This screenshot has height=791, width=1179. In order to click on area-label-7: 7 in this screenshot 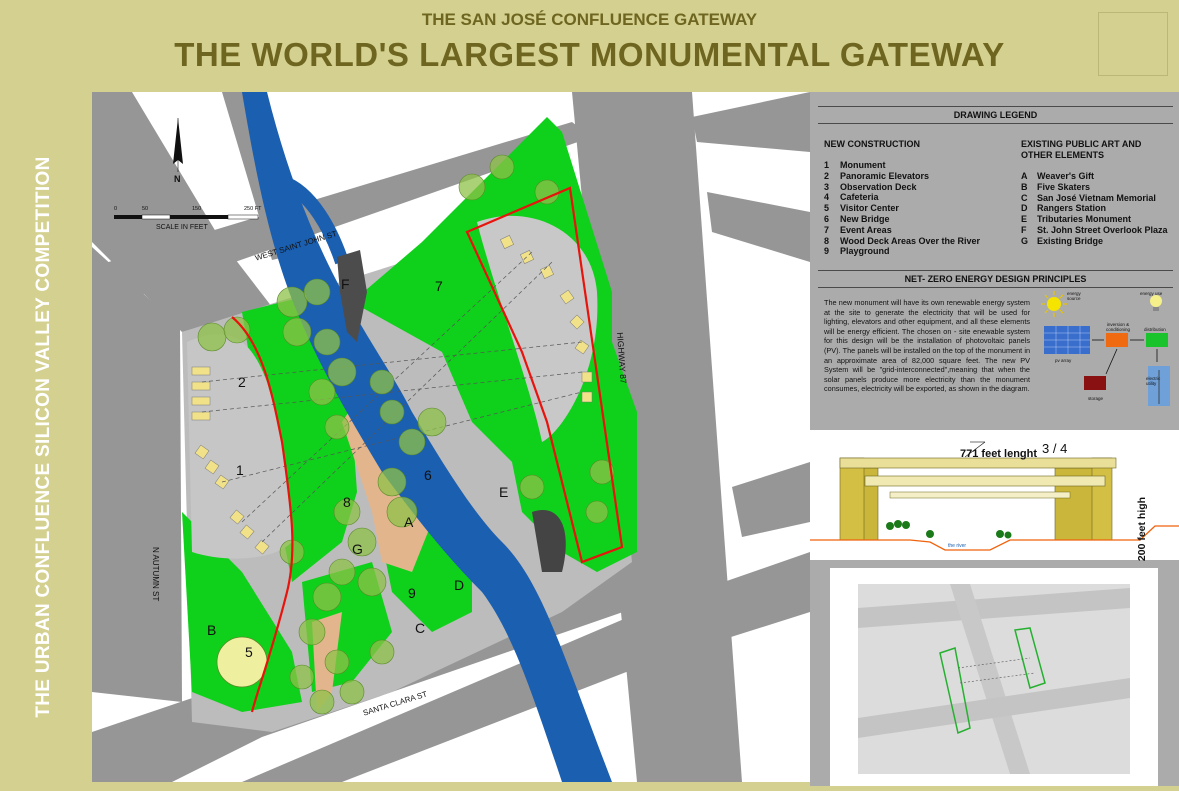, I will do `click(439, 286)`.